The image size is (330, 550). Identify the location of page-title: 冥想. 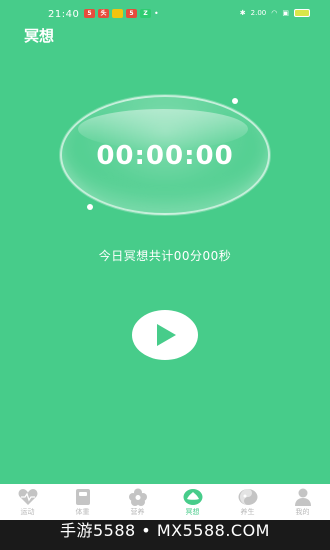
(39, 36).